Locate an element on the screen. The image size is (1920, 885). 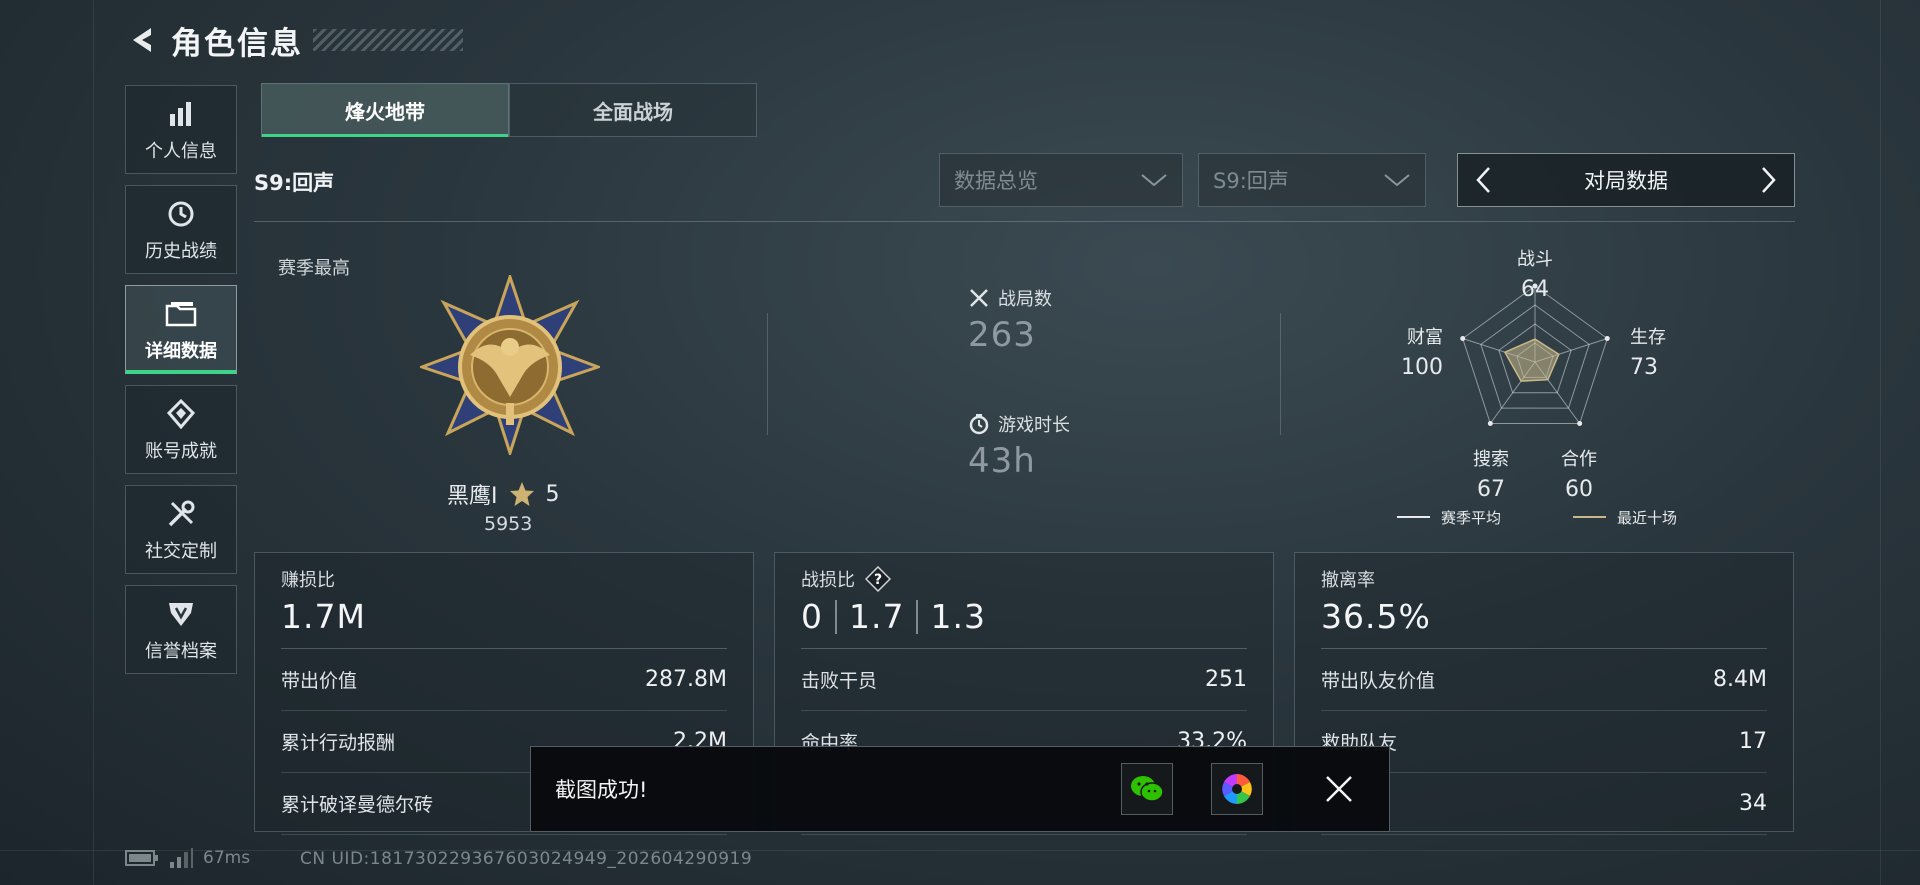
star-icon is located at coordinates (521, 494).